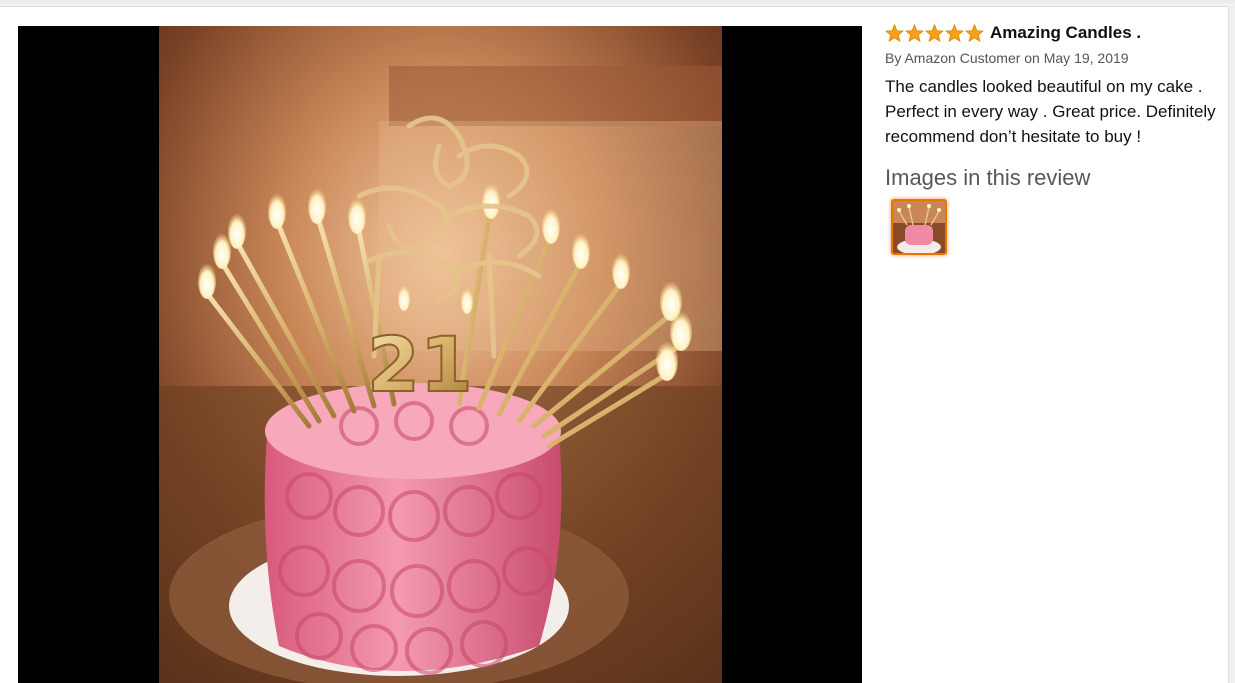  I want to click on top-divider, so click(617, 3).